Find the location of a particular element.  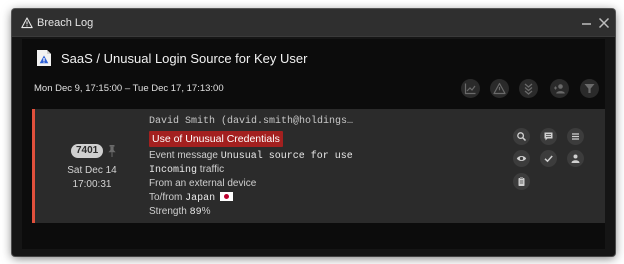

strength-unit: % is located at coordinates (206, 211).